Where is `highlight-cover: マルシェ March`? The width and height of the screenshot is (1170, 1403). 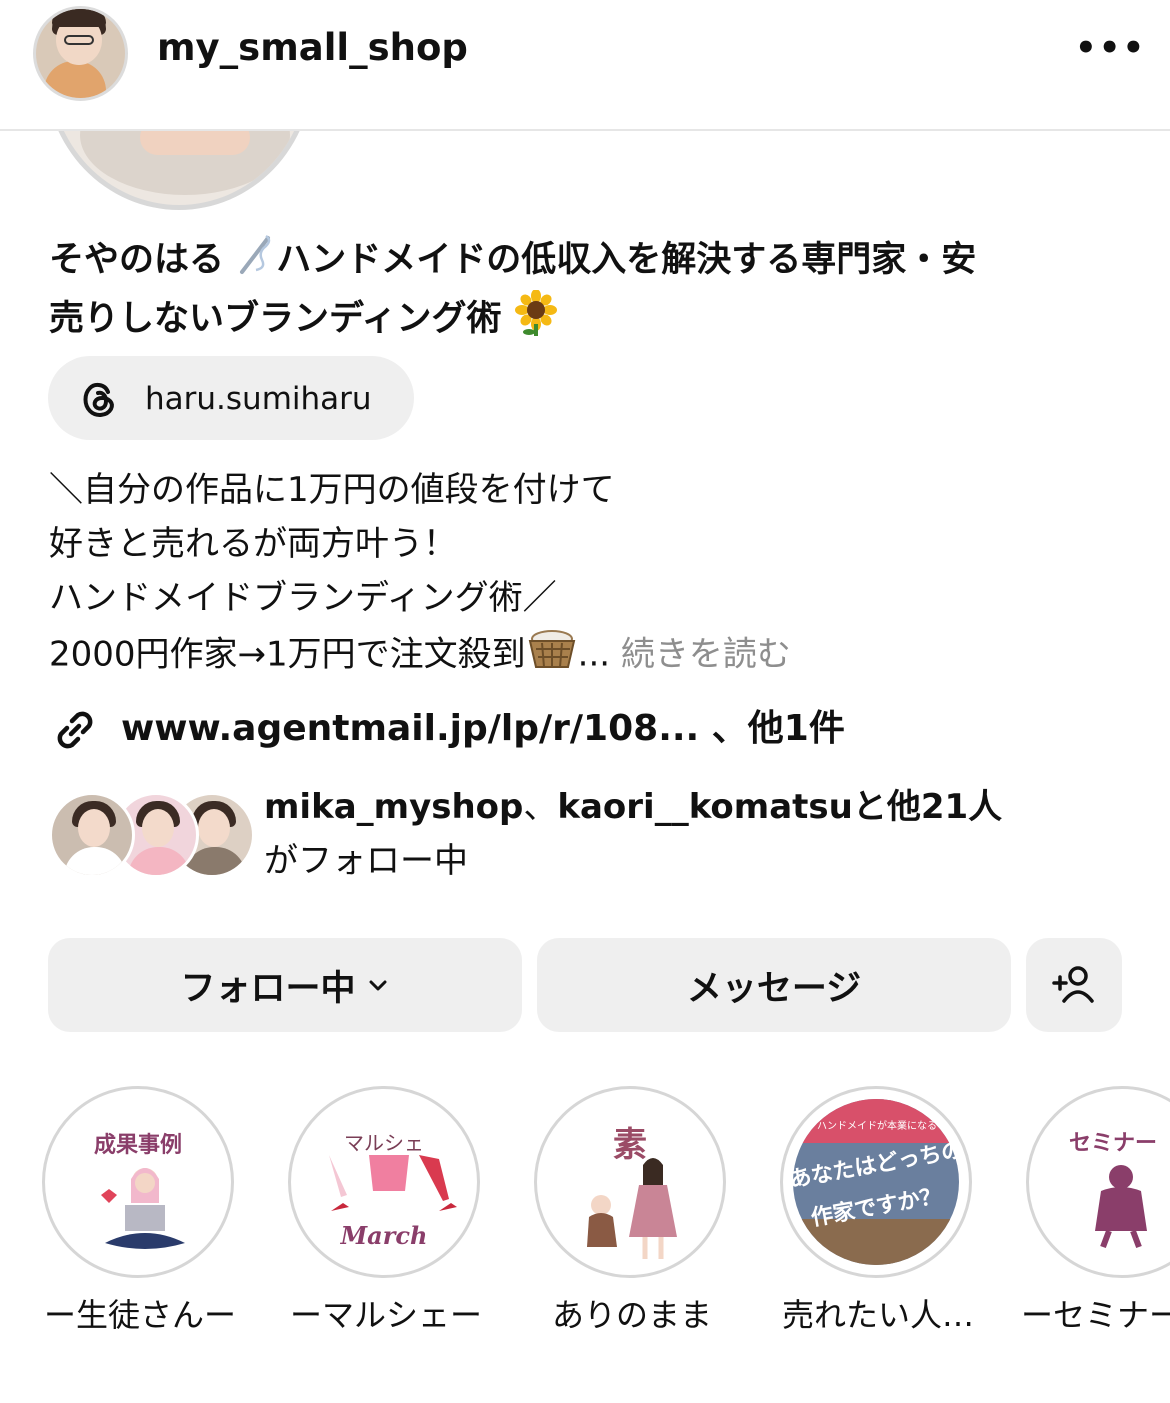 highlight-cover: マルシェ March is located at coordinates (384, 1182).